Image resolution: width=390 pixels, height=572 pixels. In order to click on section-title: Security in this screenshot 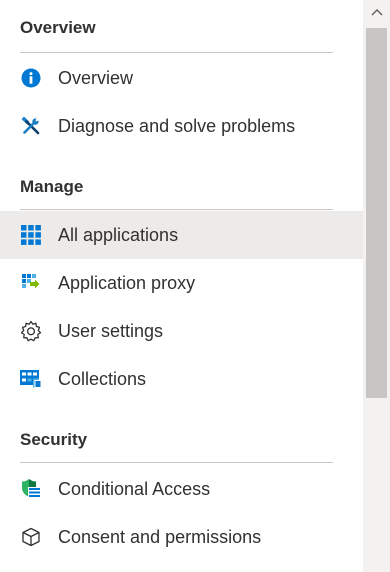, I will do `click(54, 439)`.